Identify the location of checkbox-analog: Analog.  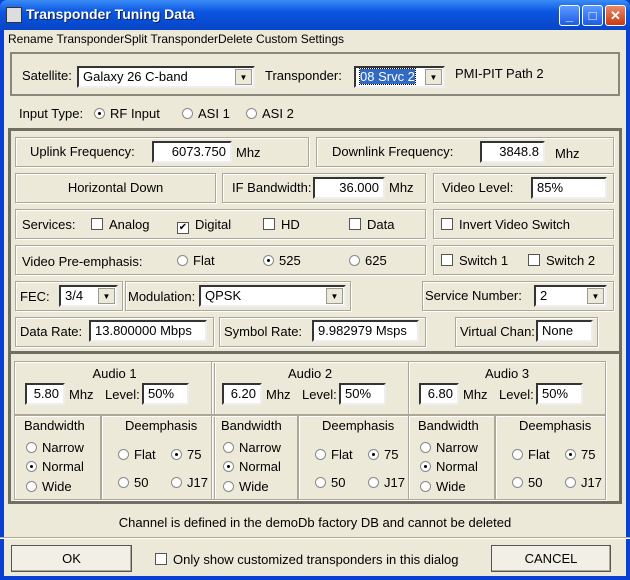
(120, 224).